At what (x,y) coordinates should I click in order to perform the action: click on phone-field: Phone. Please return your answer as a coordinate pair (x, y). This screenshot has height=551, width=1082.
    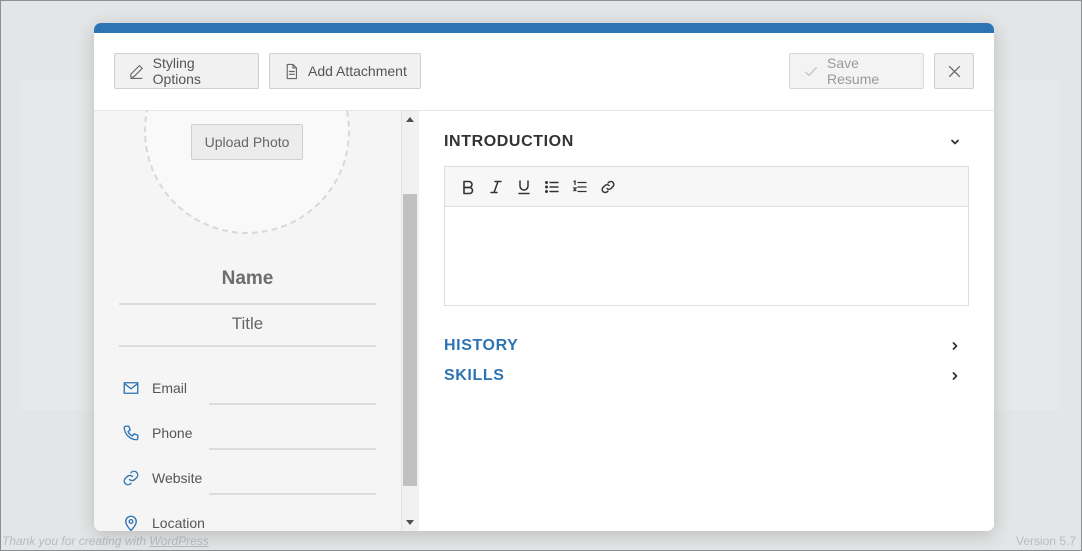
    Looking at the image, I should click on (249, 434).